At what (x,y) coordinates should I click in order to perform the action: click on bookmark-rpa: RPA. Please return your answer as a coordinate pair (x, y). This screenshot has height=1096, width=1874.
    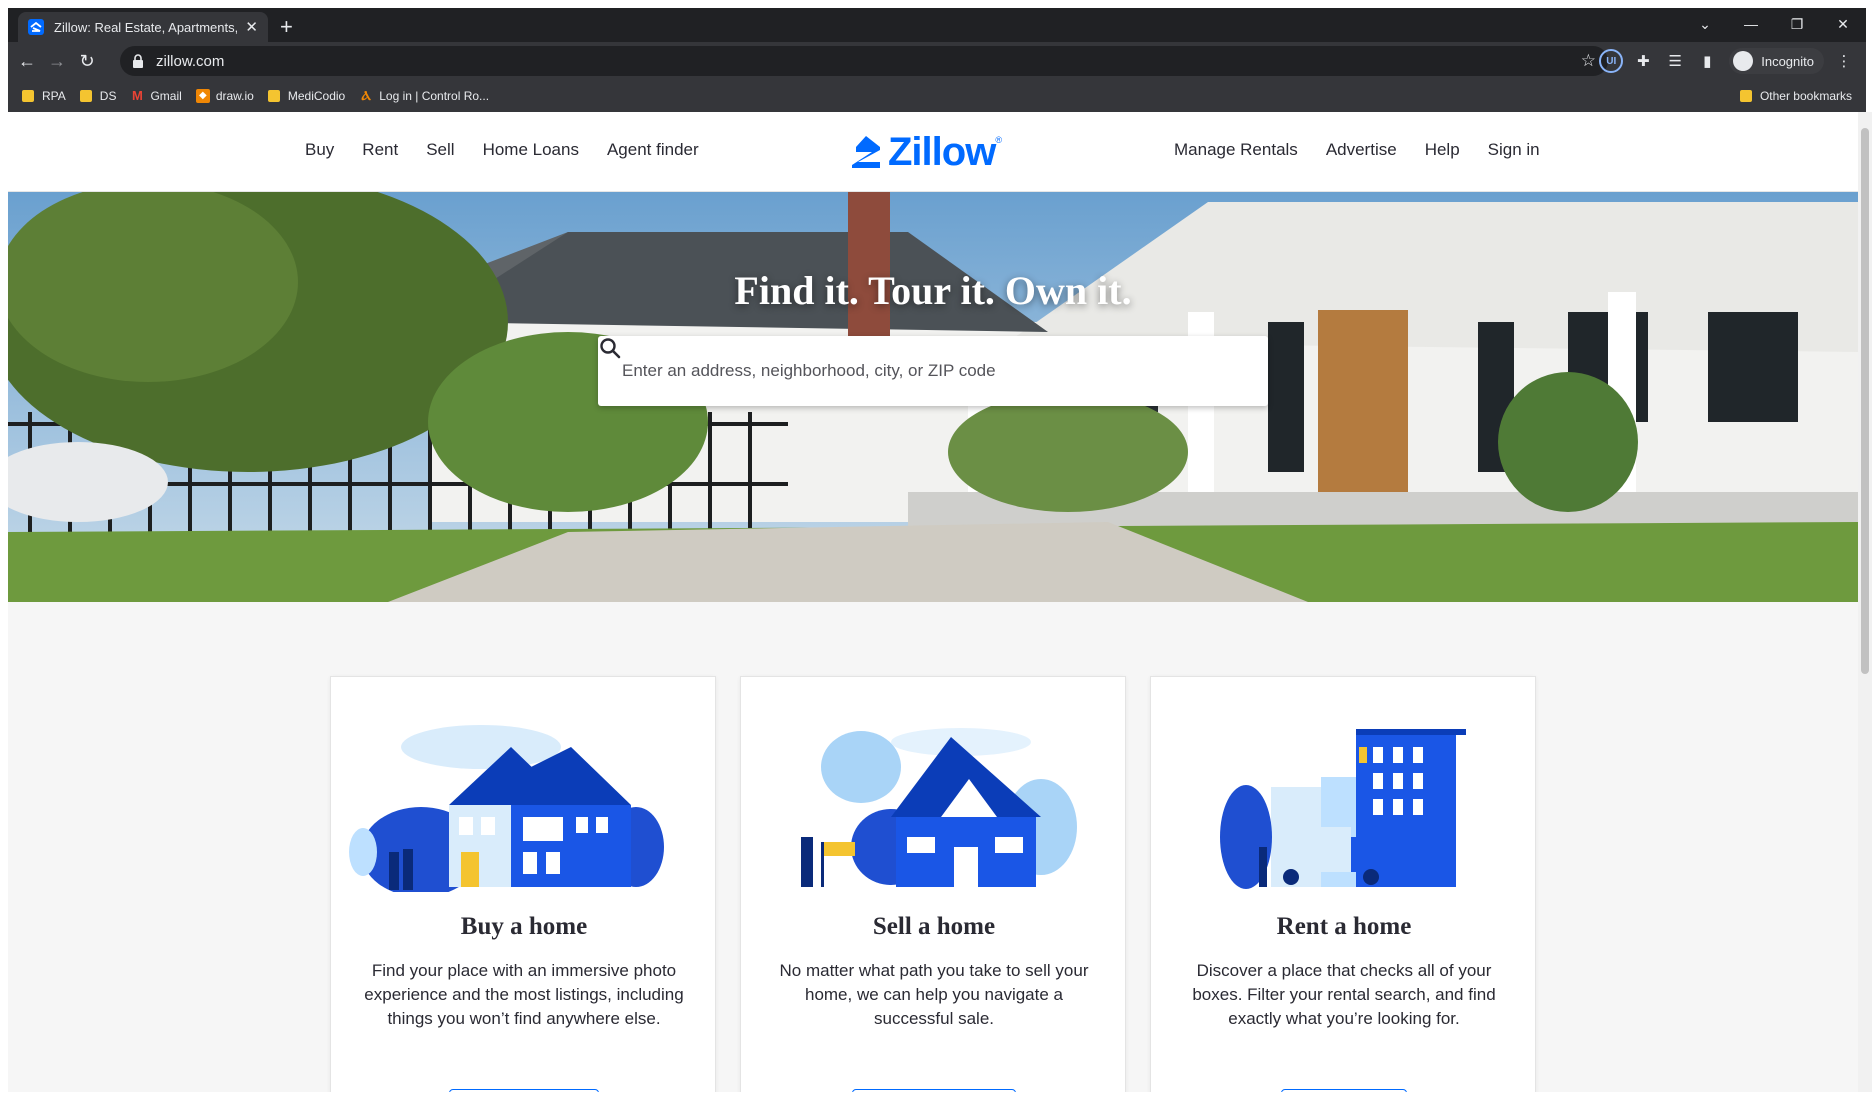
    Looking at the image, I should click on (44, 96).